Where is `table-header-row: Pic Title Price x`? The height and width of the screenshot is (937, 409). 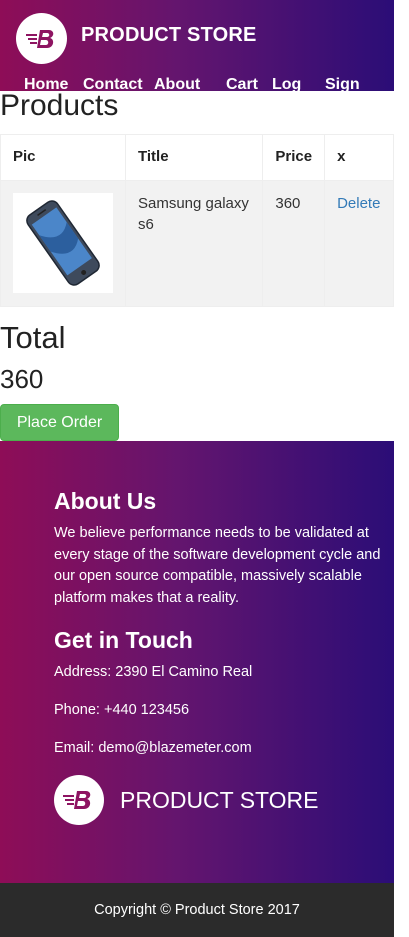 table-header-row: Pic Title Price x is located at coordinates (197, 157).